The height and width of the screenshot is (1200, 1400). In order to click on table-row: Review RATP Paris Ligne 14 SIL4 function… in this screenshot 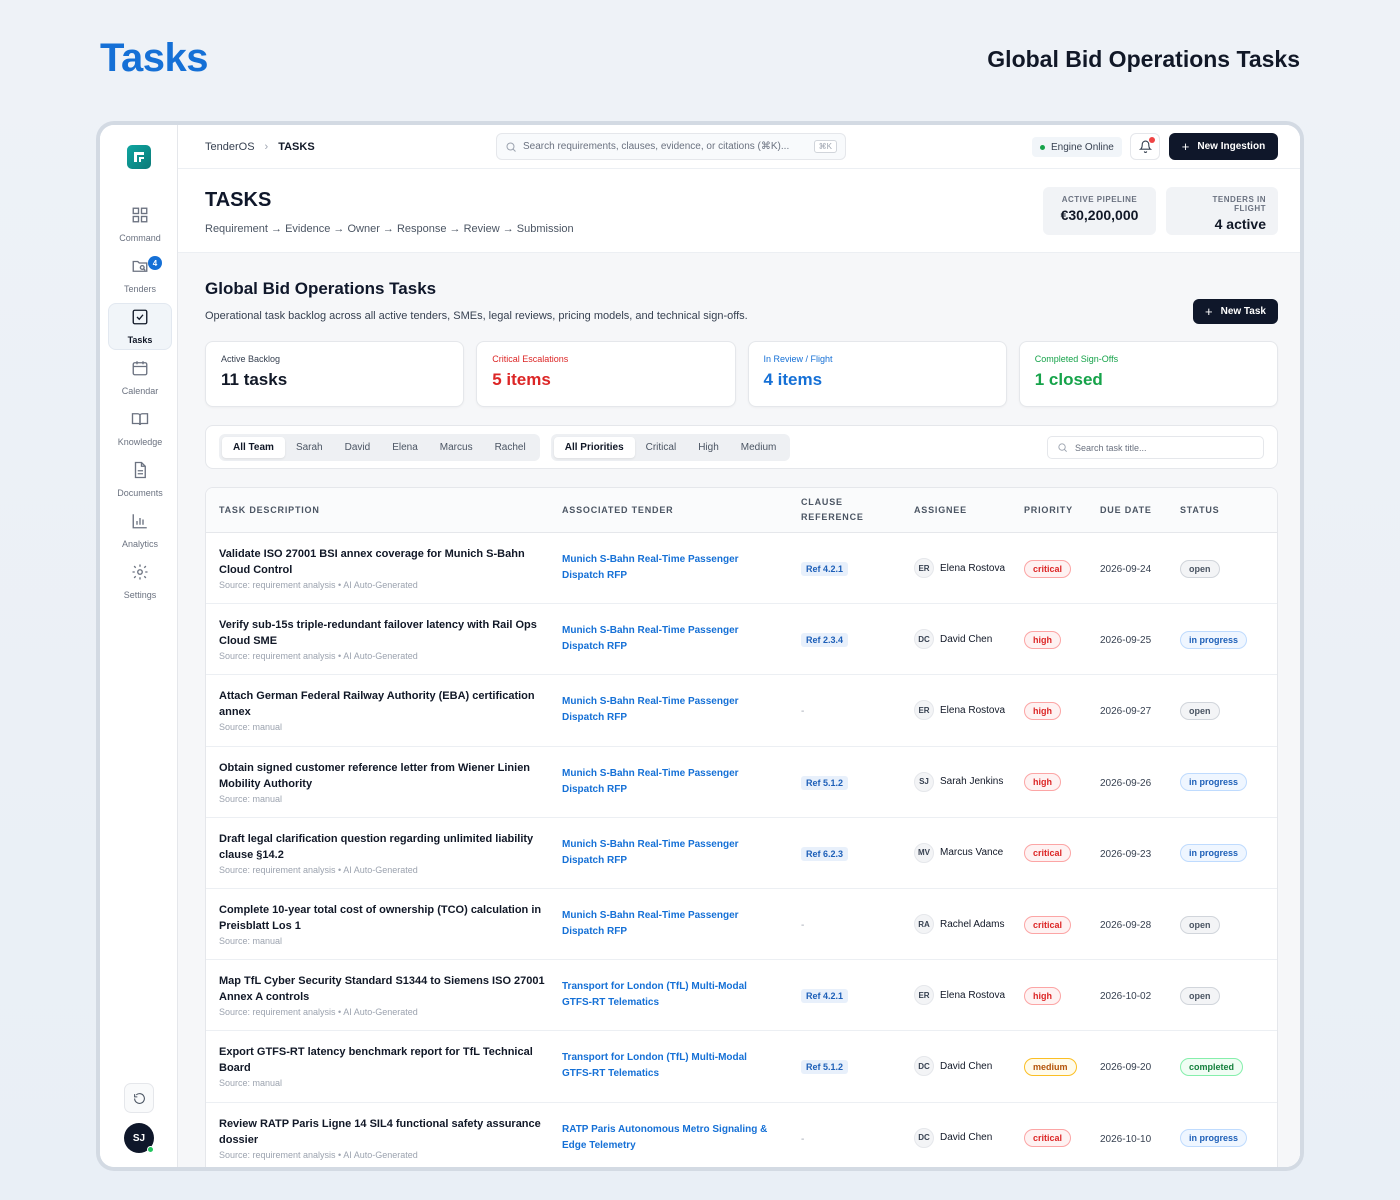, I will do `click(741, 1135)`.